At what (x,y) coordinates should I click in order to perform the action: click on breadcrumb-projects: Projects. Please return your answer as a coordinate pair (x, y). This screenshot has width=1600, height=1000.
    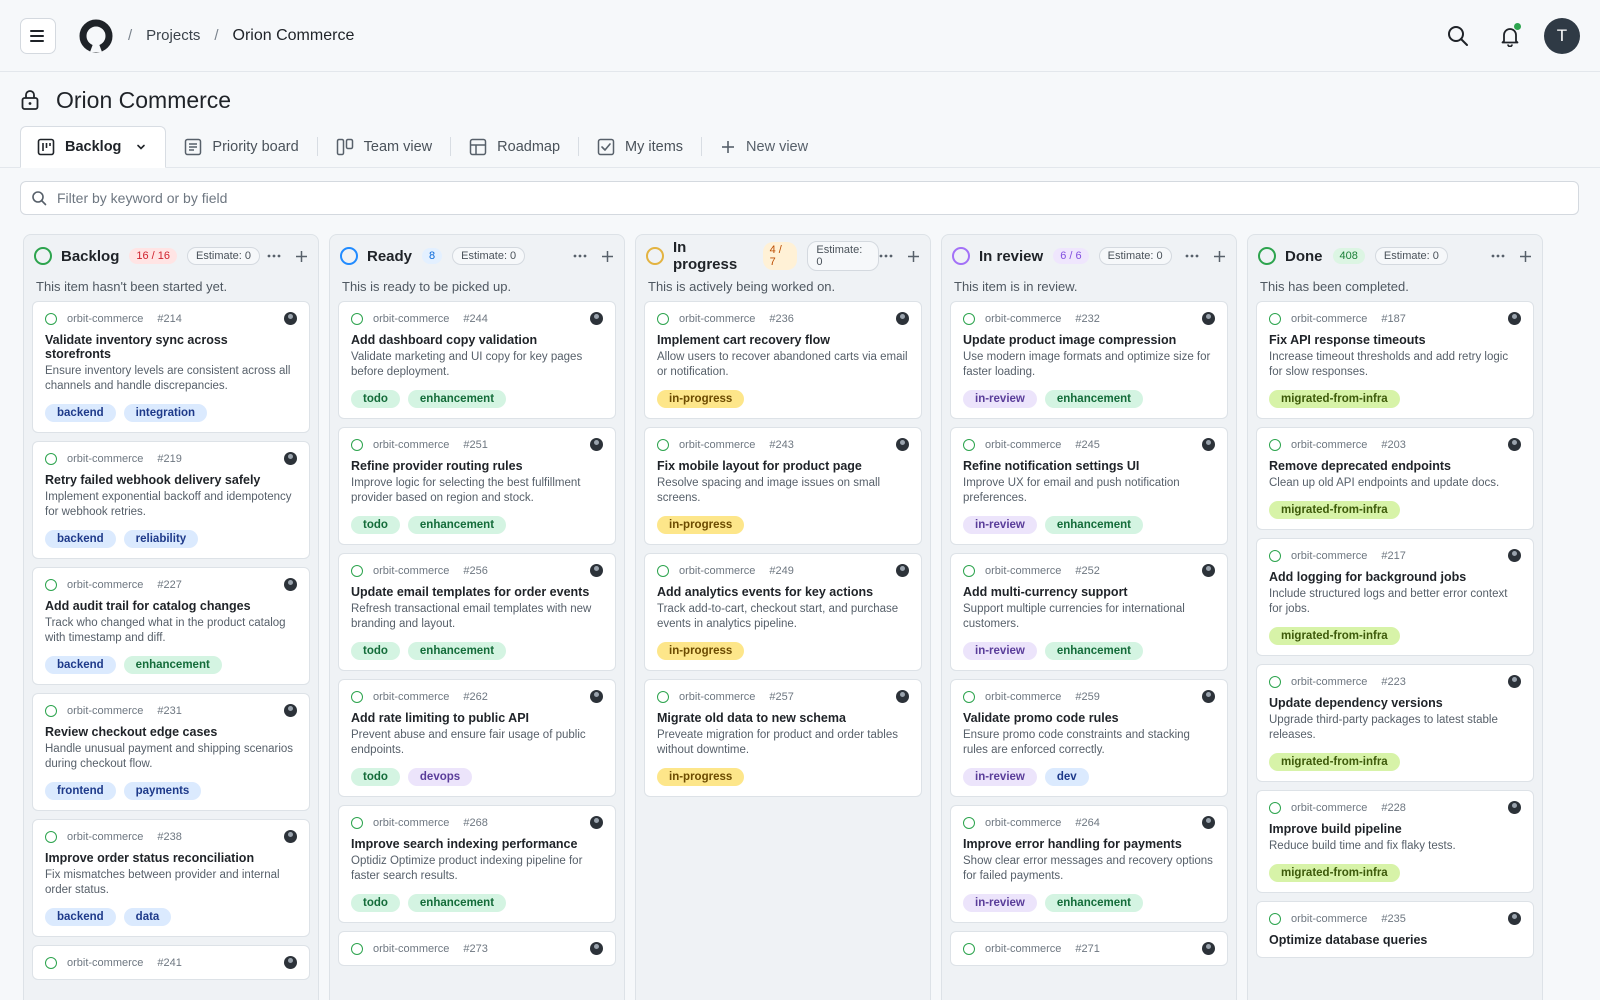
    Looking at the image, I should click on (173, 35).